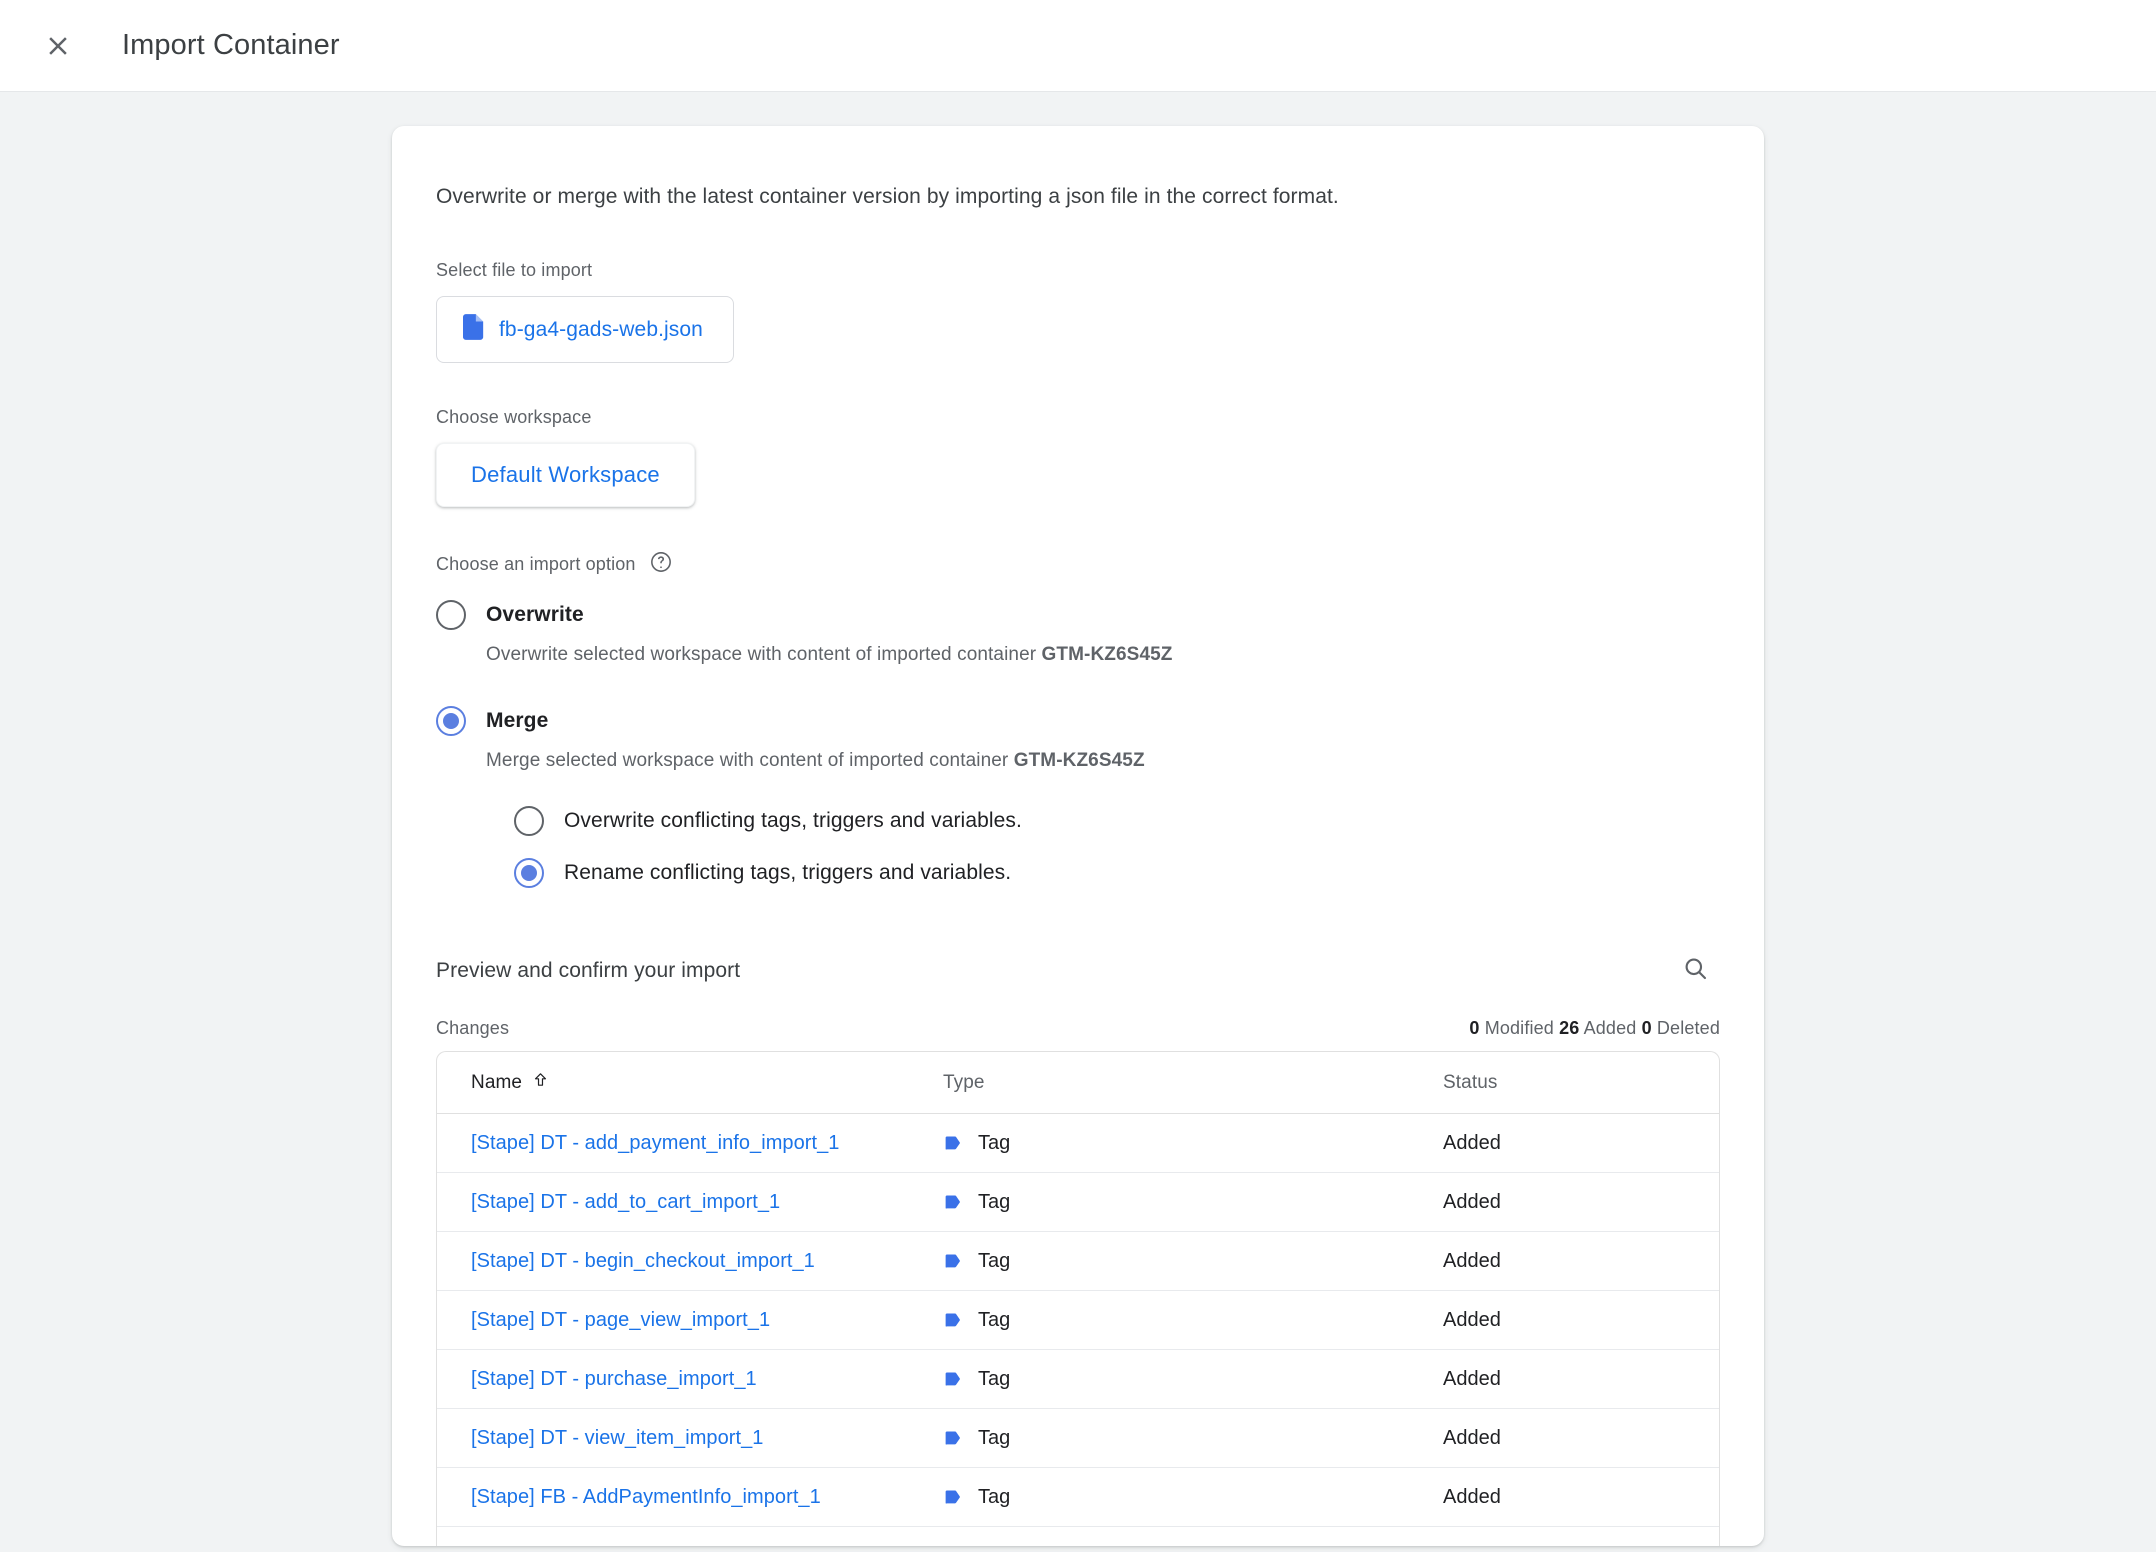 The width and height of the screenshot is (2156, 1552). I want to click on radio-rename-conflicting-indicator, so click(529, 873).